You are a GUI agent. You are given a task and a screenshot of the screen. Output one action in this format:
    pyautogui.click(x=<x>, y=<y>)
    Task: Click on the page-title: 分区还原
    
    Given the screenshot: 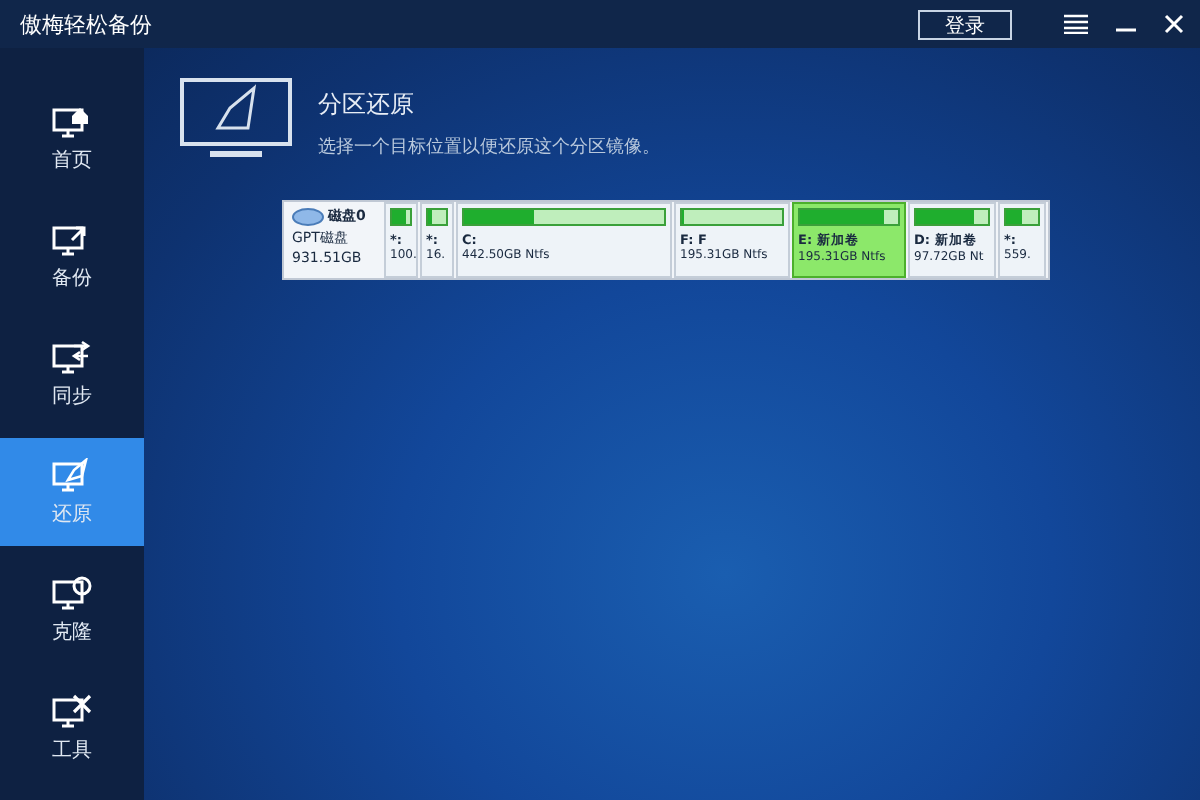 What is the action you would take?
    pyautogui.click(x=367, y=105)
    